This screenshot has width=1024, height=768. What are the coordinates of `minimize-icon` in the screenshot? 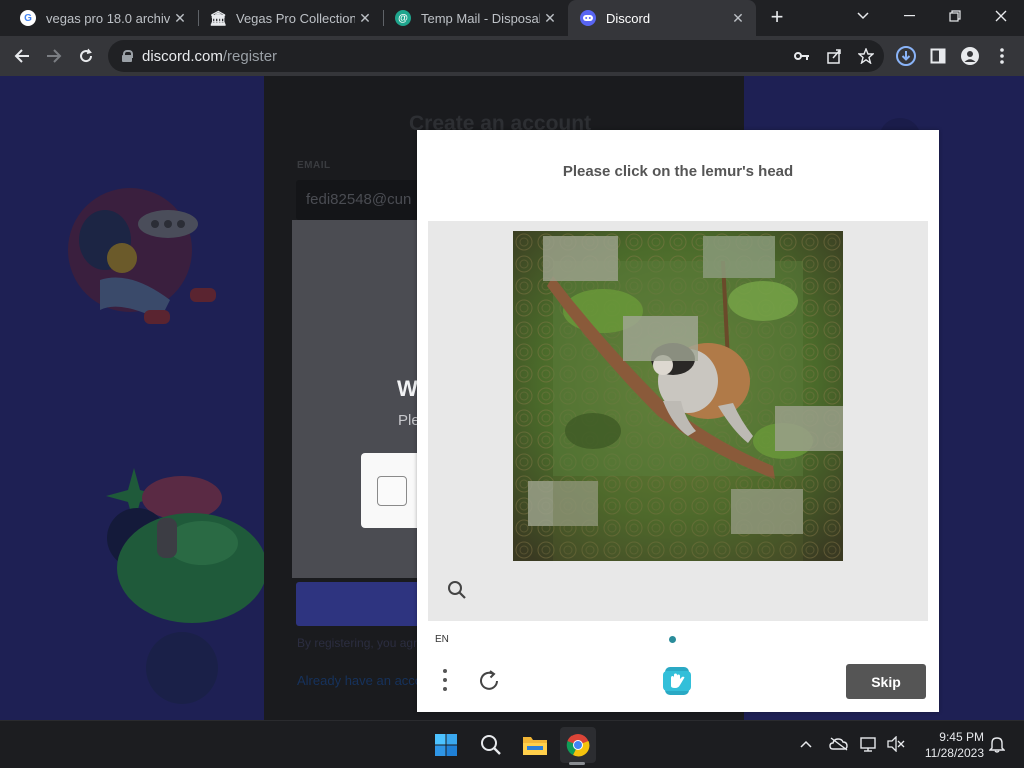 It's located at (909, 16).